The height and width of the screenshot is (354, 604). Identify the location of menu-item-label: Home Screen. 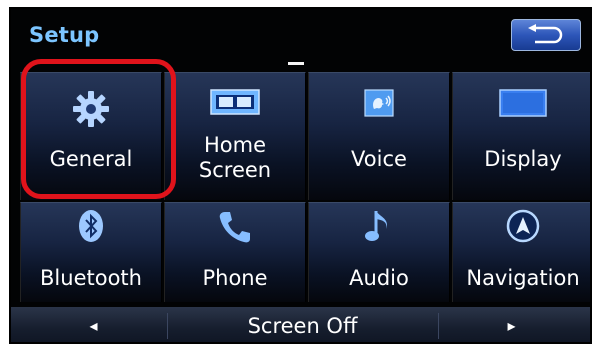
(235, 157).